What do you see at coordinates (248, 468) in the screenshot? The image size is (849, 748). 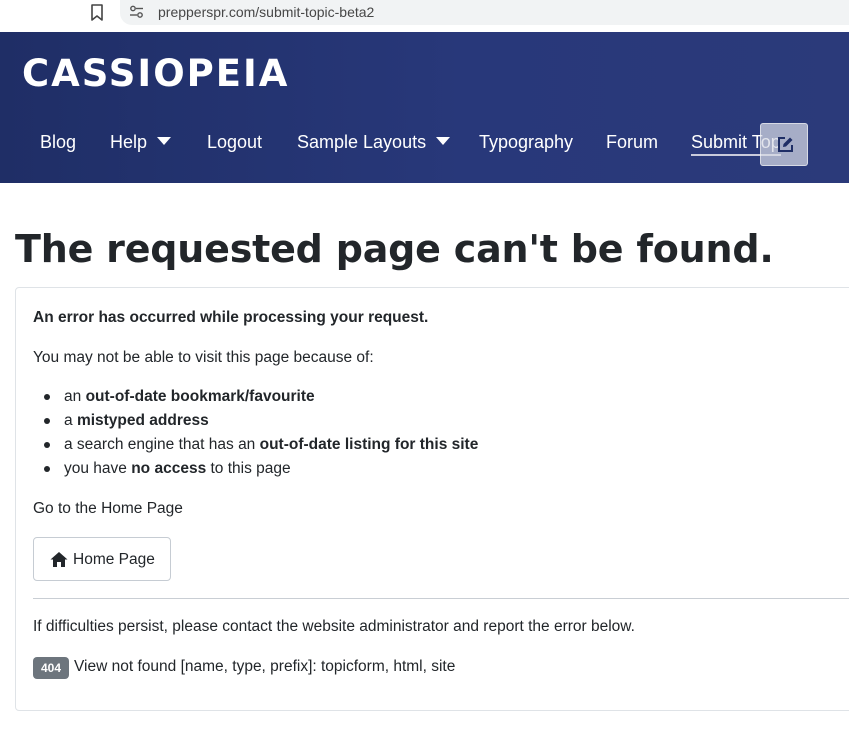 I see `reason-text: to this page` at bounding box center [248, 468].